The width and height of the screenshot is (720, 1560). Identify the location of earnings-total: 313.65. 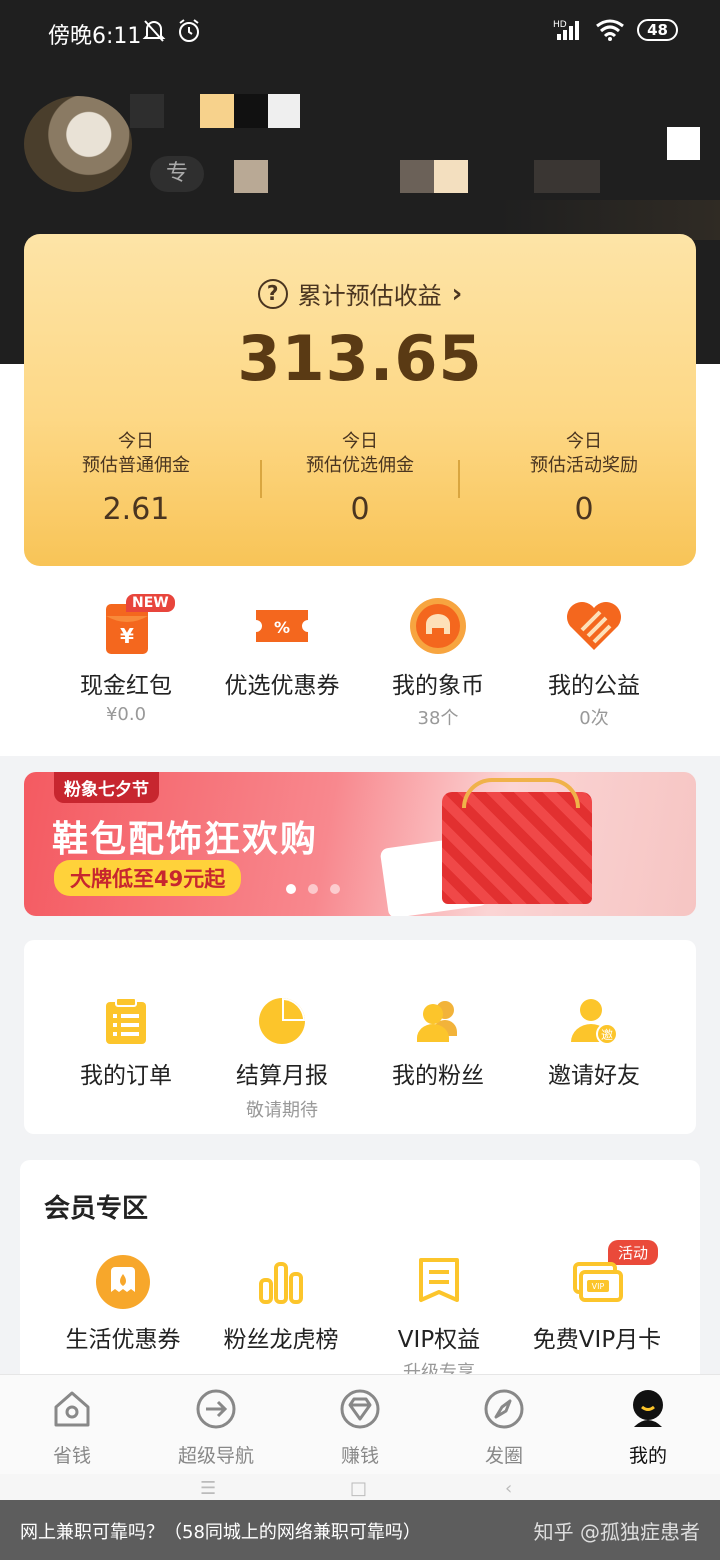
(360, 358).